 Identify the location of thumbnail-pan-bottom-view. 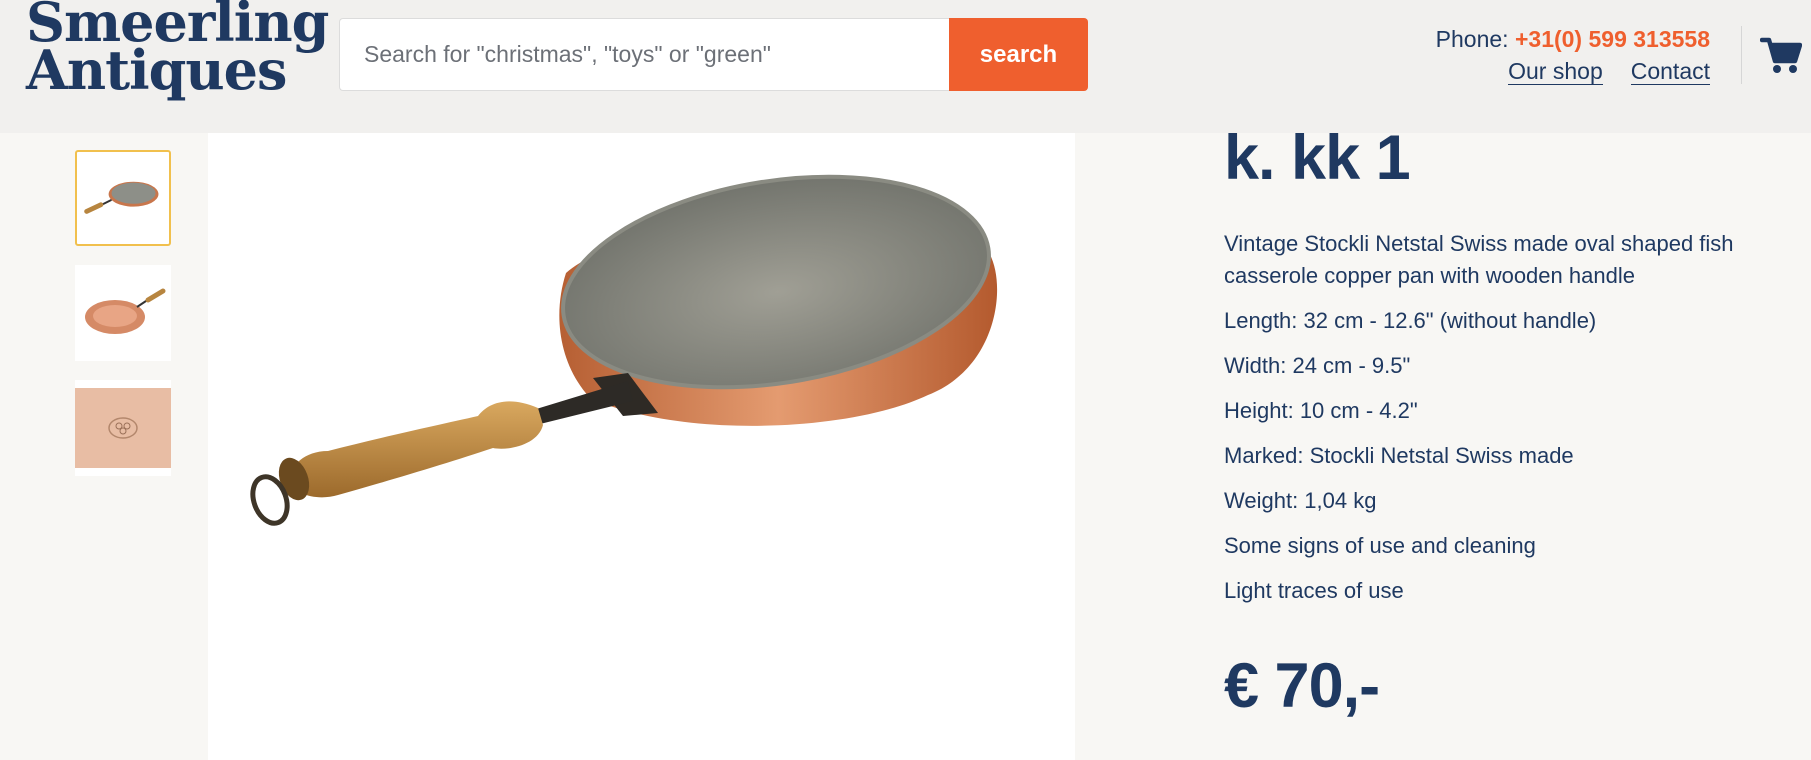
(123, 313).